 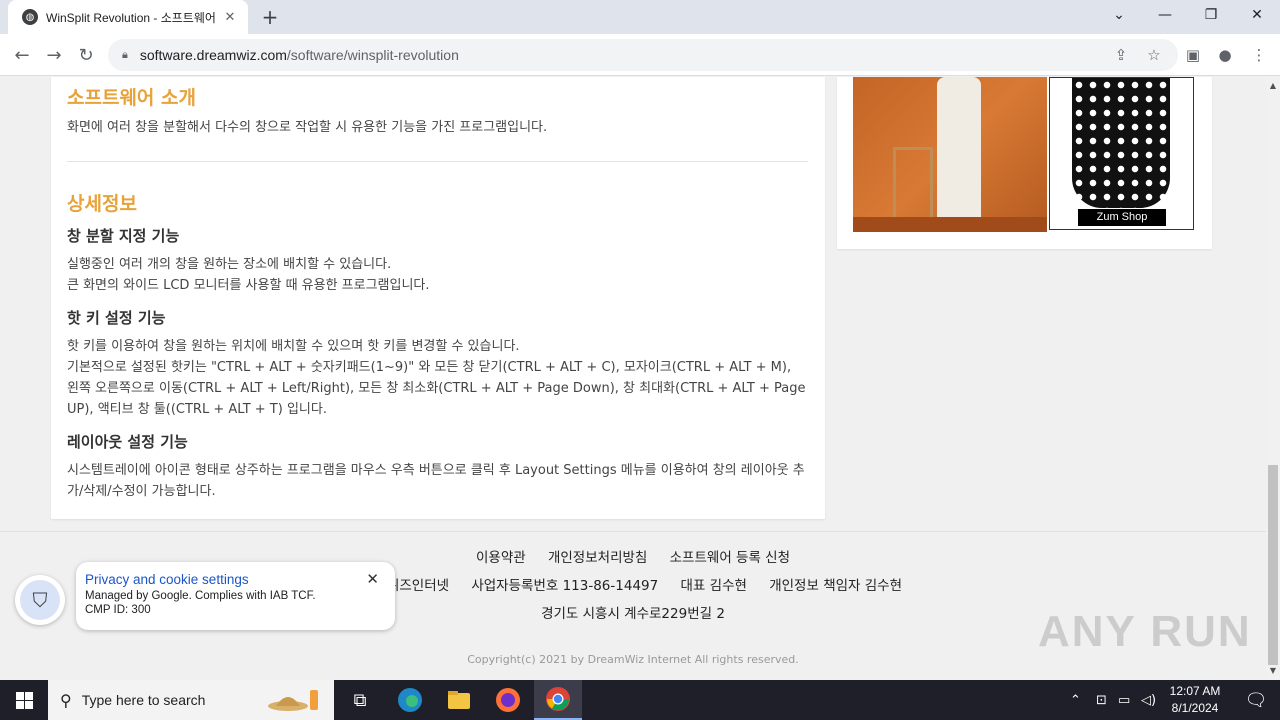 What do you see at coordinates (235, 579) in the screenshot?
I see `privacy-title: Privacy and cookie settings` at bounding box center [235, 579].